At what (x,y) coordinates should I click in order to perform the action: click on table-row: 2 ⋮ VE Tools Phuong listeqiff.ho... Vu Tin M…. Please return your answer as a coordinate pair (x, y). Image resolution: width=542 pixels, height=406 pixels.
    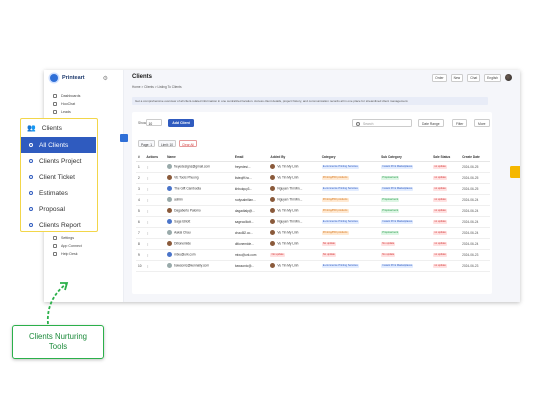
    Looking at the image, I should click on (313, 178).